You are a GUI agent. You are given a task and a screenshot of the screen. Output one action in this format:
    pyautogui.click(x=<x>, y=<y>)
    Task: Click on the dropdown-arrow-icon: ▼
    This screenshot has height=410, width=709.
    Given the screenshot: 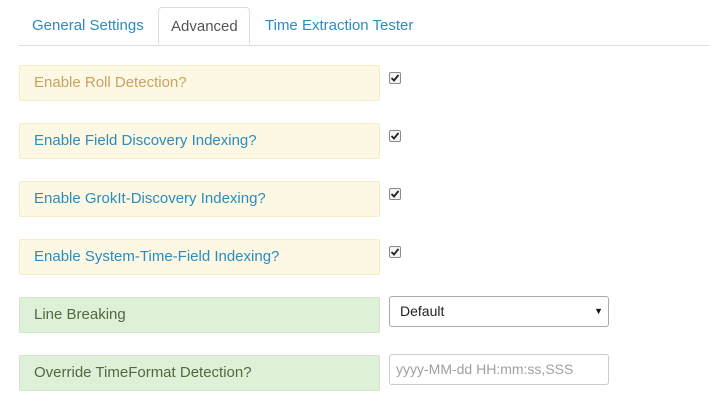 What is the action you would take?
    pyautogui.click(x=598, y=311)
    